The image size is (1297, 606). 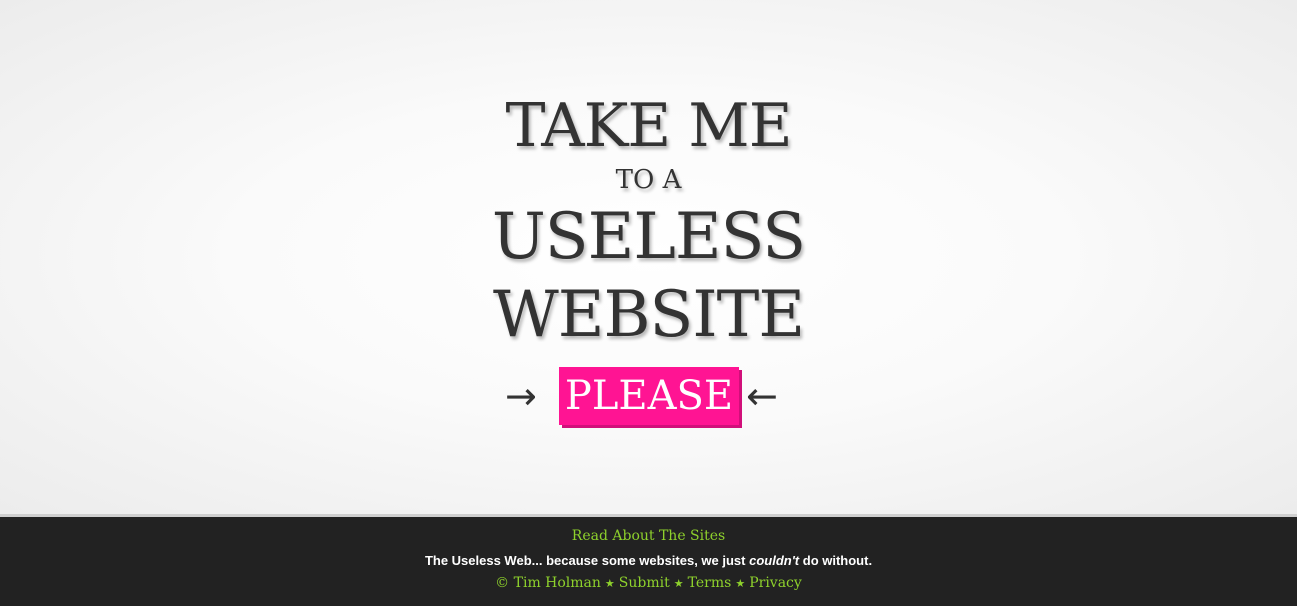 What do you see at coordinates (648, 315) in the screenshot?
I see `headline-website: WEBSITE` at bounding box center [648, 315].